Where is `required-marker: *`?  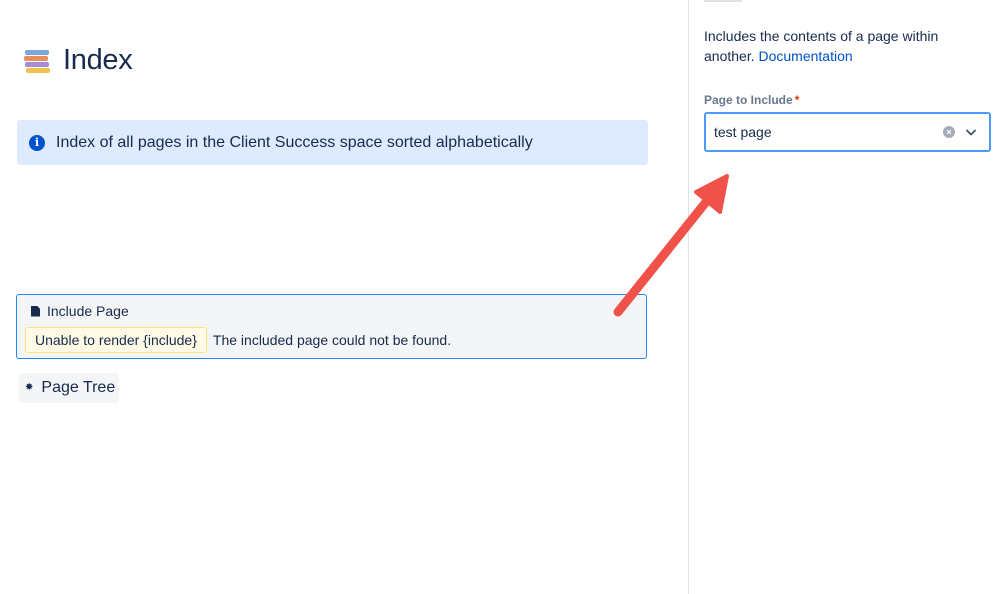 required-marker: * is located at coordinates (797, 100).